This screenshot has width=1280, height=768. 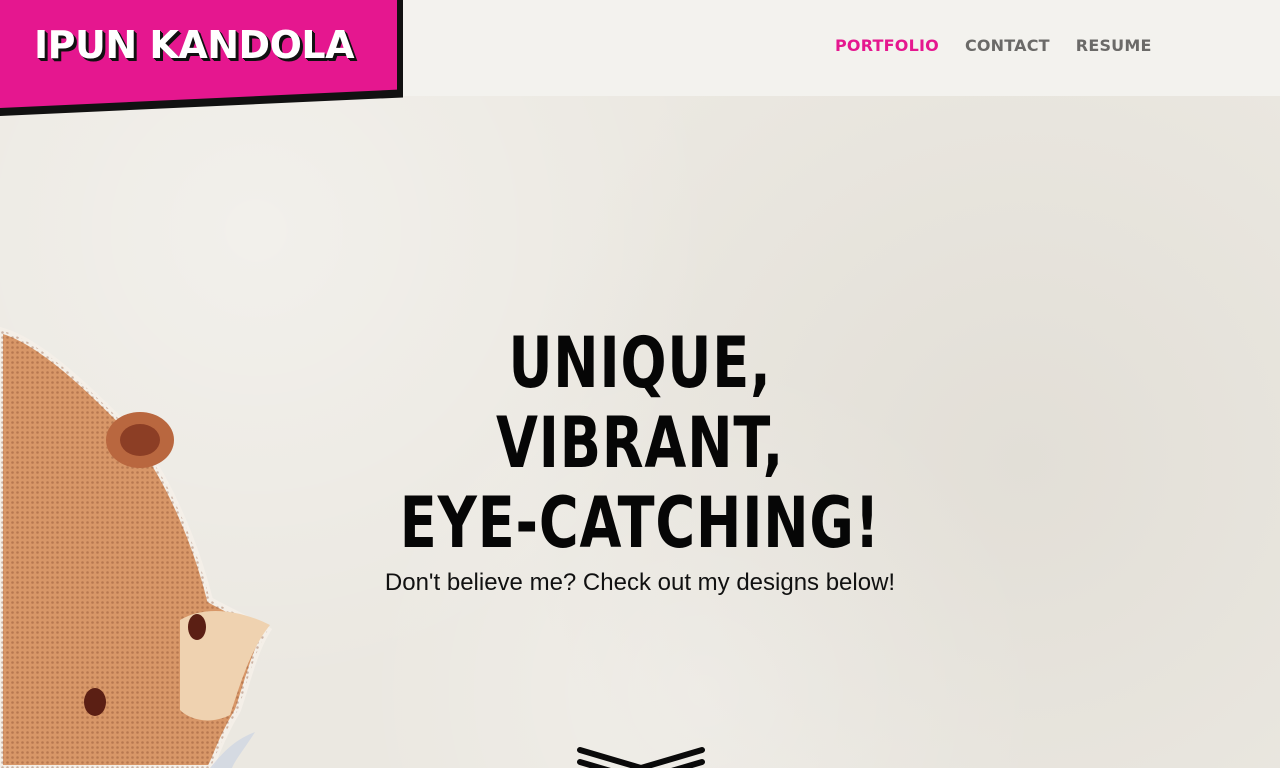 What do you see at coordinates (136, 547) in the screenshot?
I see `hamster-illustration` at bounding box center [136, 547].